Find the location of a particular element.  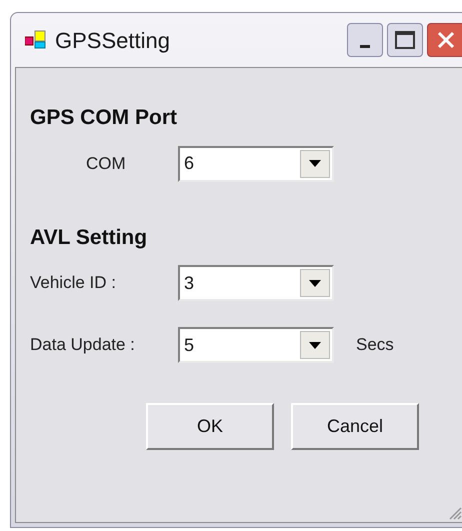

dropdown-value: 3 is located at coordinates (189, 283).